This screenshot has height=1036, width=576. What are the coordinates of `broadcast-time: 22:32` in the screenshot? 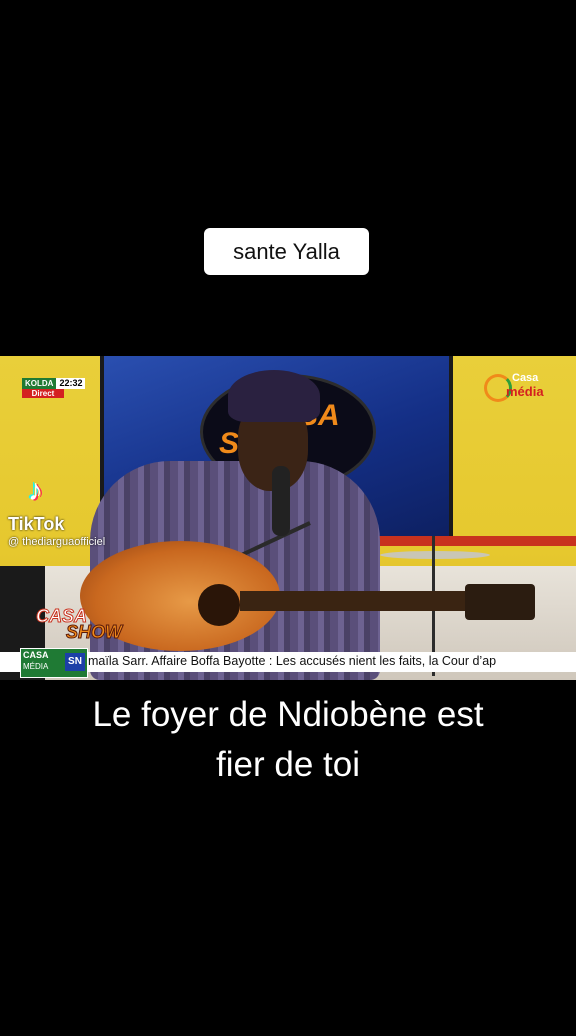 It's located at (71, 383).